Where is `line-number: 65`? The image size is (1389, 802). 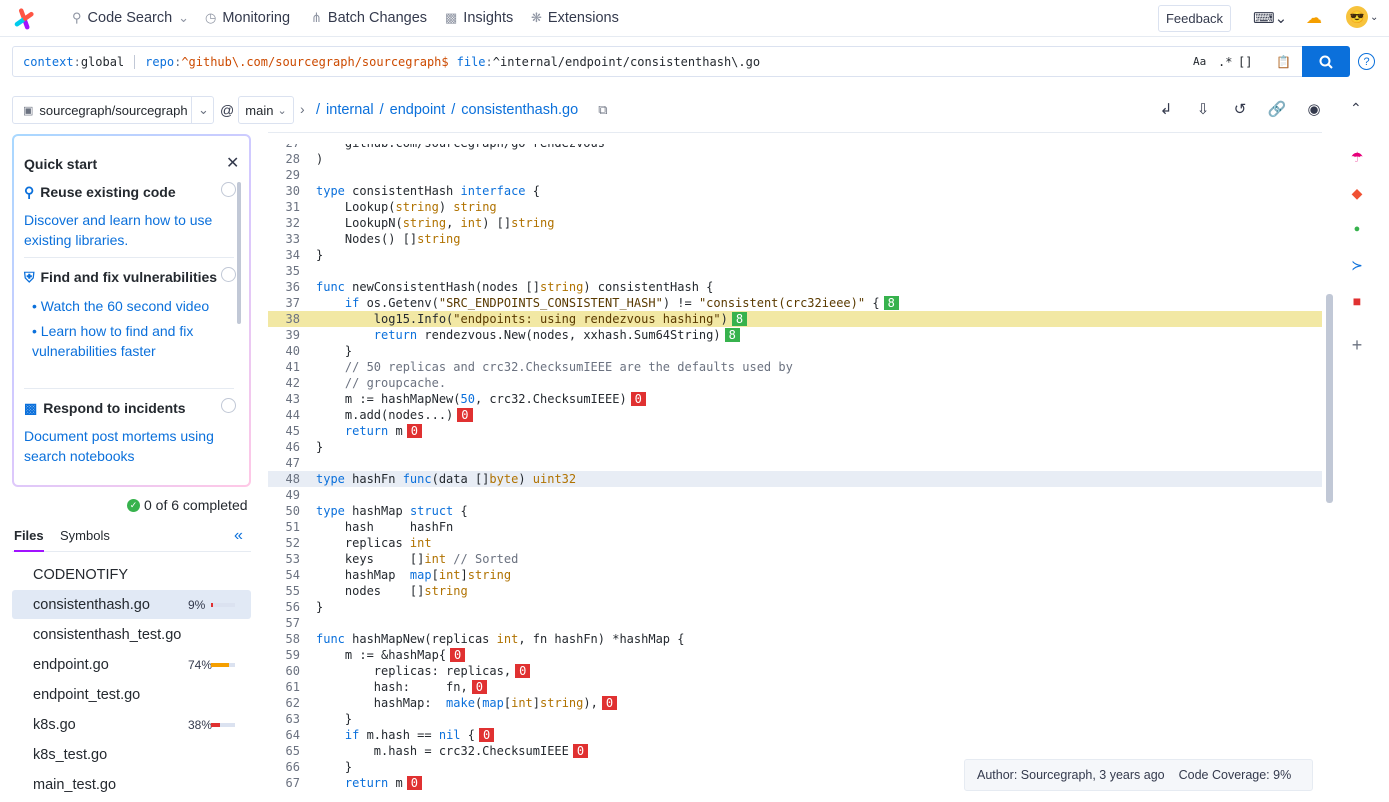 line-number: 65 is located at coordinates (284, 751).